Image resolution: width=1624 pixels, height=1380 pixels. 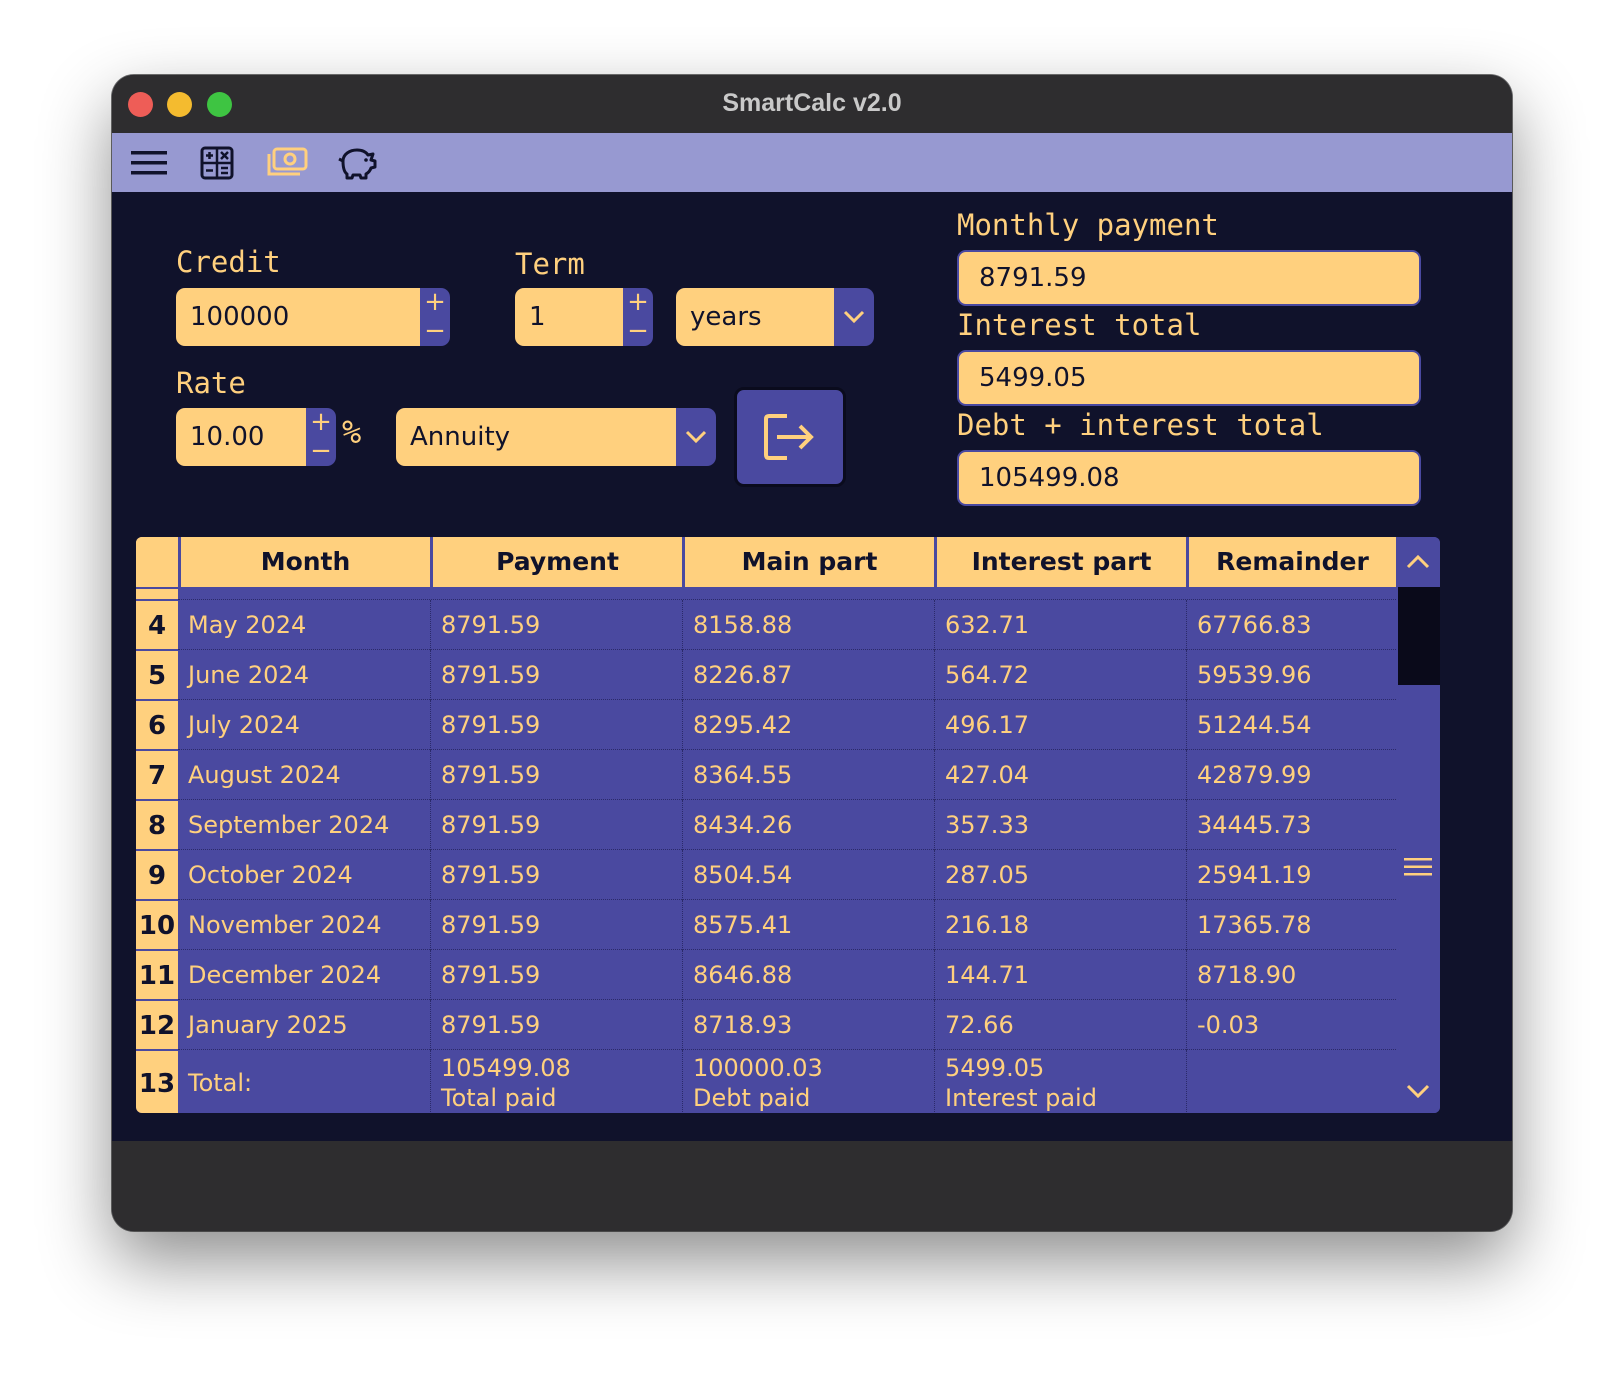 I want to click on cell-remainder: 67766.83, so click(x=1291, y=625).